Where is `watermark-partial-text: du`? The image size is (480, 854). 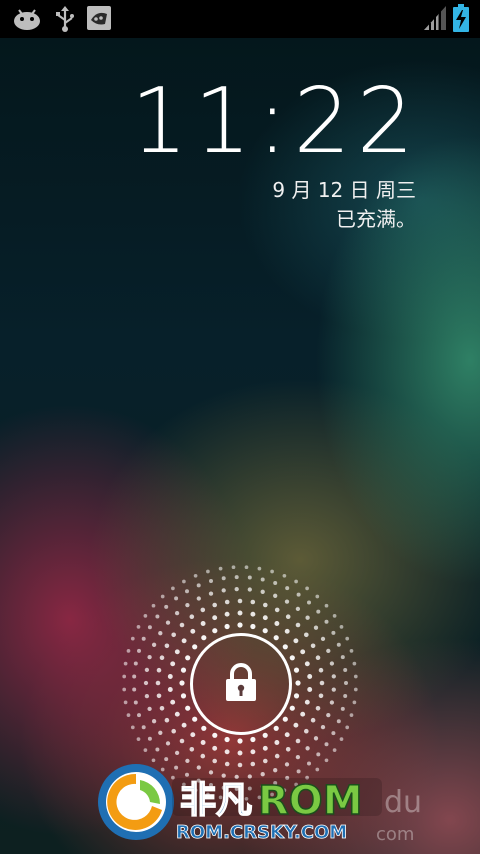
watermark-partial-text: du is located at coordinates (403, 802).